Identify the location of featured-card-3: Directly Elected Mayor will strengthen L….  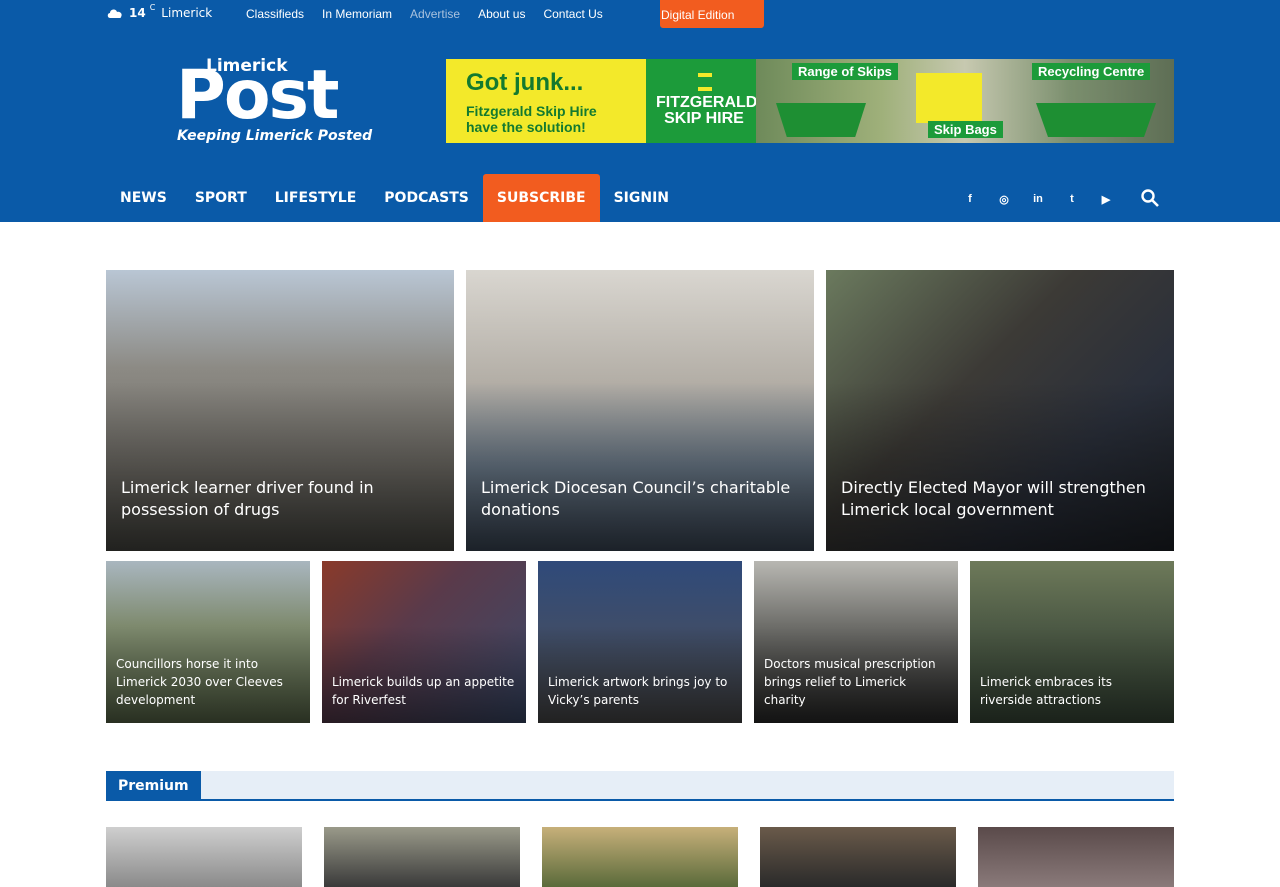
(1000, 410).